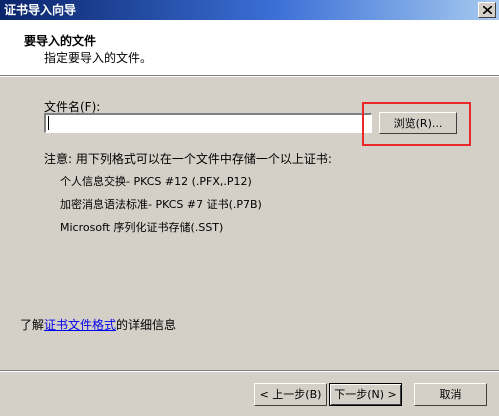 This screenshot has height=416, width=499. I want to click on cancel-button: 取消, so click(450, 394).